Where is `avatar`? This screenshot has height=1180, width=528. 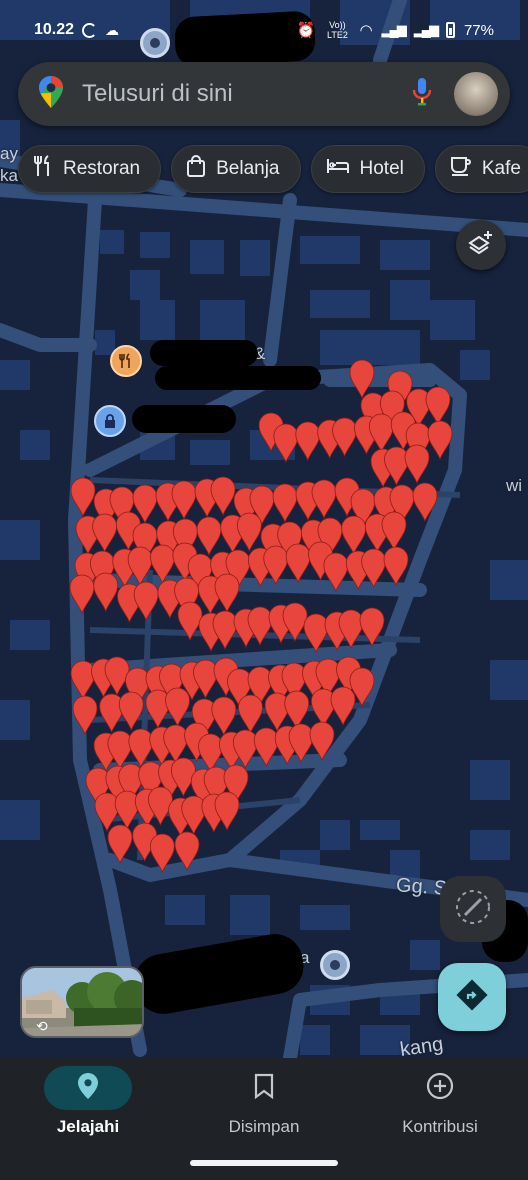
avatar is located at coordinates (476, 94).